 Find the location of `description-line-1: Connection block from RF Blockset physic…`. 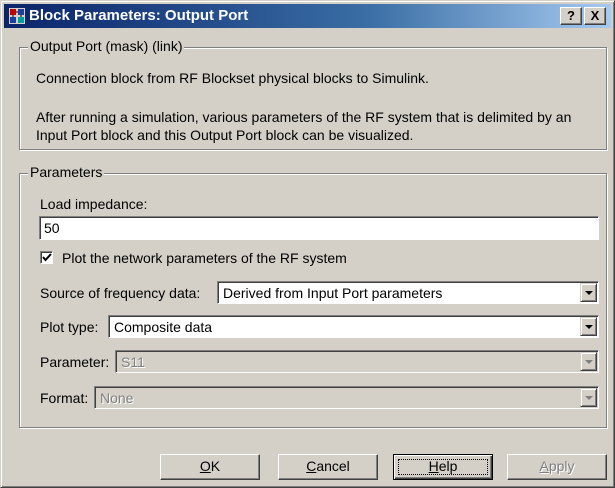

description-line-1: Connection block from RF Blockset physic… is located at coordinates (232, 78).